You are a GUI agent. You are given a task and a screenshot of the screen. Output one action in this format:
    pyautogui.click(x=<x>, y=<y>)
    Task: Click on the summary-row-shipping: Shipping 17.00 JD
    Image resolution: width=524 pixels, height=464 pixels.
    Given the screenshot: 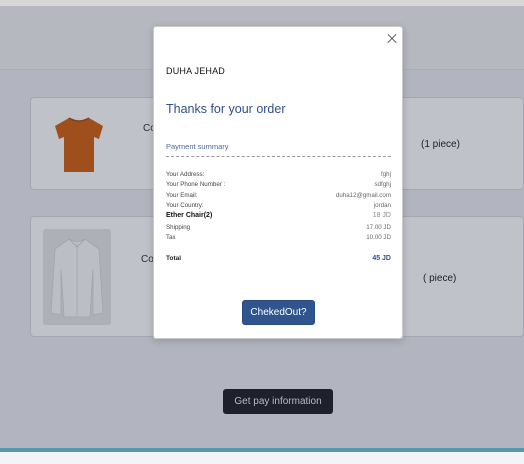 What is the action you would take?
    pyautogui.click(x=278, y=229)
    